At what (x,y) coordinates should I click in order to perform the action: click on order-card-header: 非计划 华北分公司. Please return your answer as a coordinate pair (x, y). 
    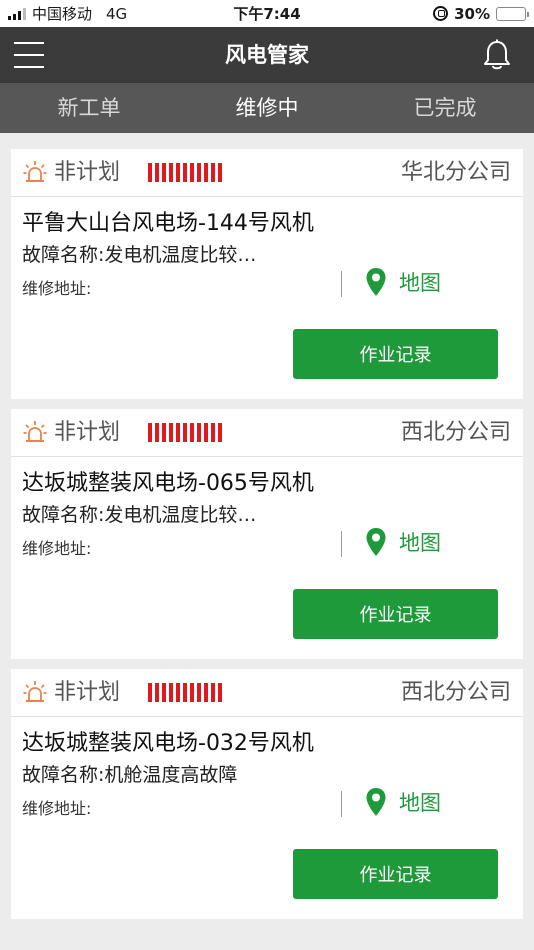
    Looking at the image, I should click on (267, 173).